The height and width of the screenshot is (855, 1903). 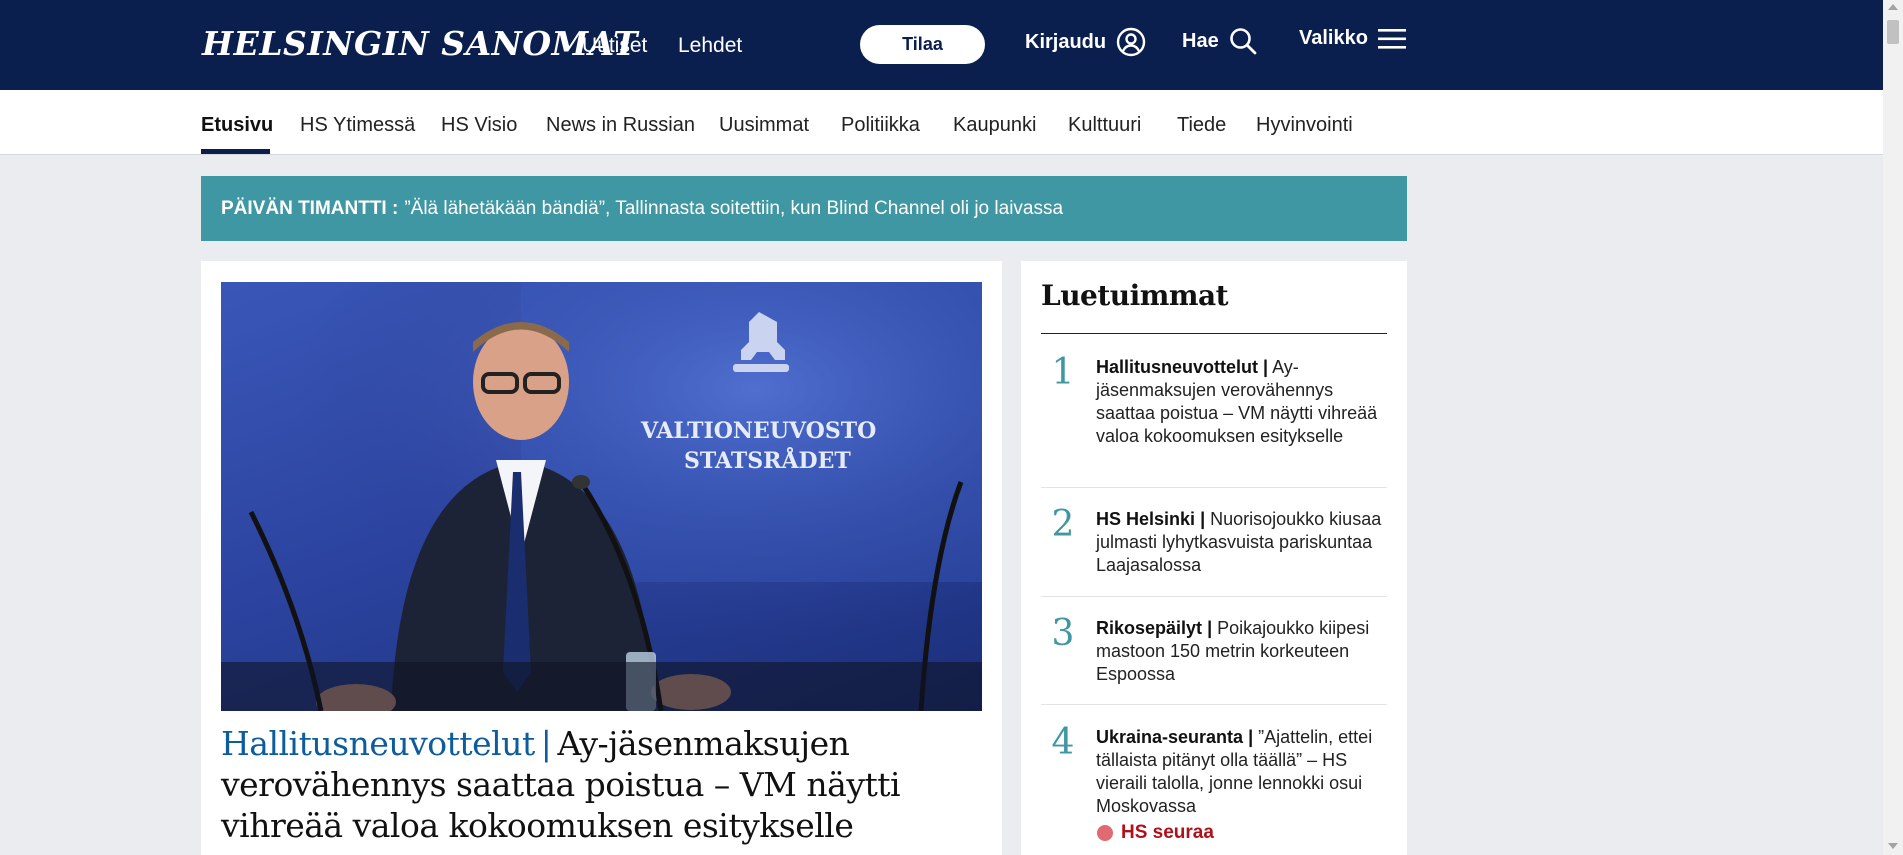 I want to click on nav-item-hs-visio: HS Visio, so click(x=479, y=125).